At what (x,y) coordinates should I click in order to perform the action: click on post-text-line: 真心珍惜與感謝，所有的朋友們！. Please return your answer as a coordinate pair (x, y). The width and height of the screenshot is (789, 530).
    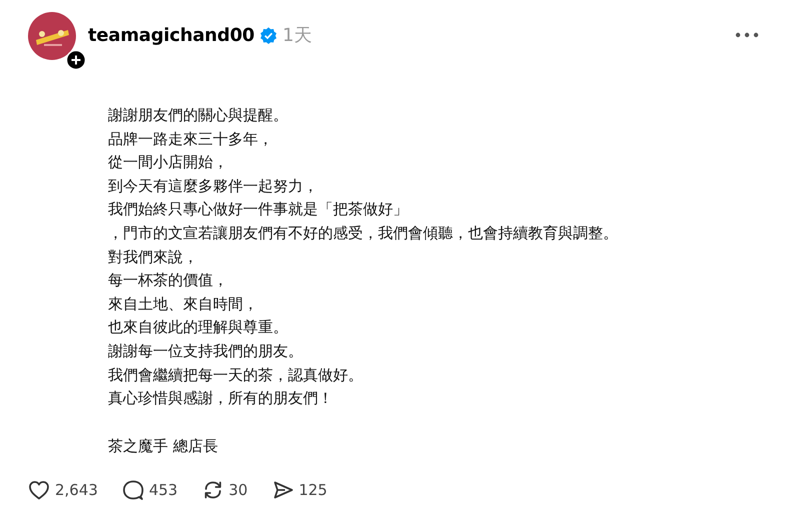
    Looking at the image, I should click on (221, 399).